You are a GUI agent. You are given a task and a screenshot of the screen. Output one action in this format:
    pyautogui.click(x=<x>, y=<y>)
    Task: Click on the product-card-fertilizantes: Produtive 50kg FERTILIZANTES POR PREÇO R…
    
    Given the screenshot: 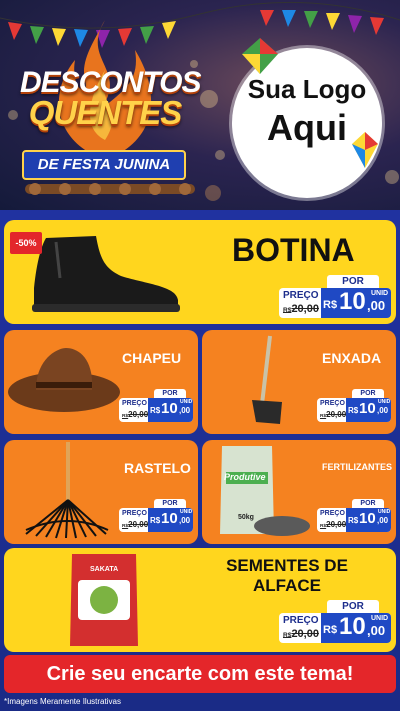 What is the action you would take?
    pyautogui.click(x=299, y=492)
    